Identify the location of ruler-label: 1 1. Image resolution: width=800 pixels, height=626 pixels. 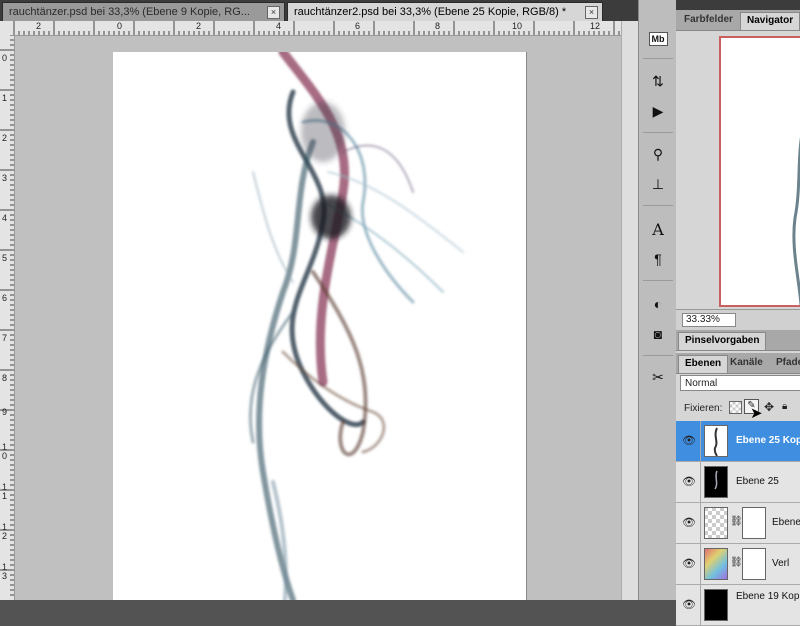
(5, 491).